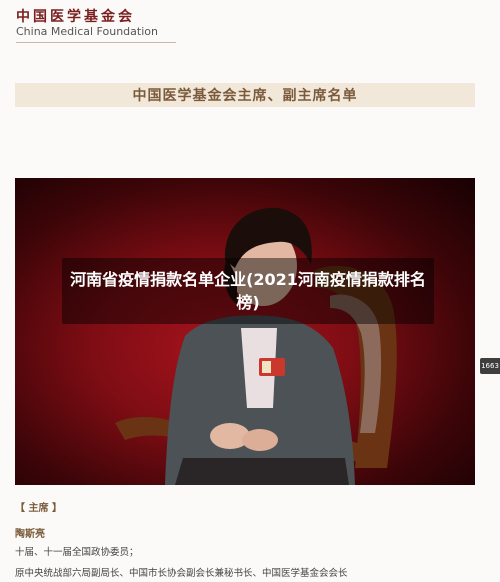 The width and height of the screenshot is (500, 582). Describe the element at coordinates (245, 95) in the screenshot. I see `page-banner-title: 中国医学基金会主席、副主席名单` at that location.